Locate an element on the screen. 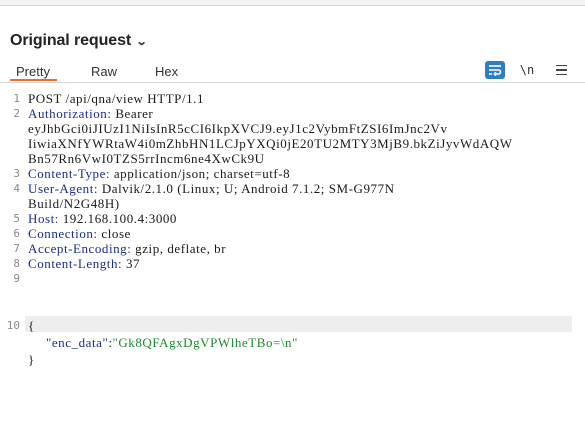  panel-title: Original request ⌄ is located at coordinates (79, 41).